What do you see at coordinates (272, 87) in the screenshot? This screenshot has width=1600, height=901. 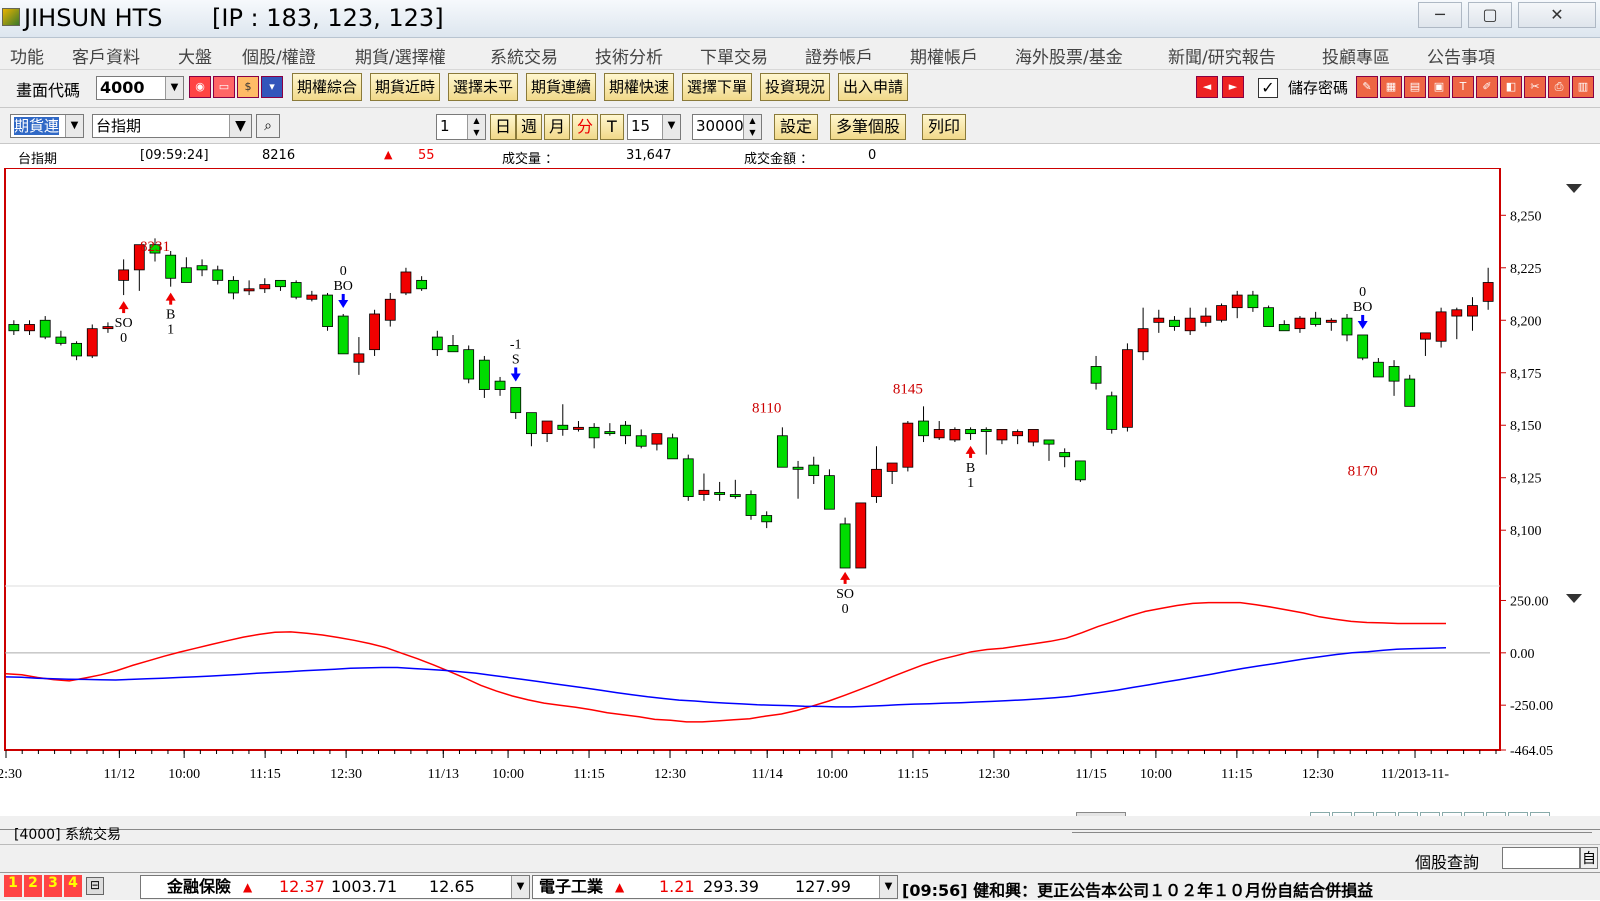 I see `dropdown-icon: ▾` at bounding box center [272, 87].